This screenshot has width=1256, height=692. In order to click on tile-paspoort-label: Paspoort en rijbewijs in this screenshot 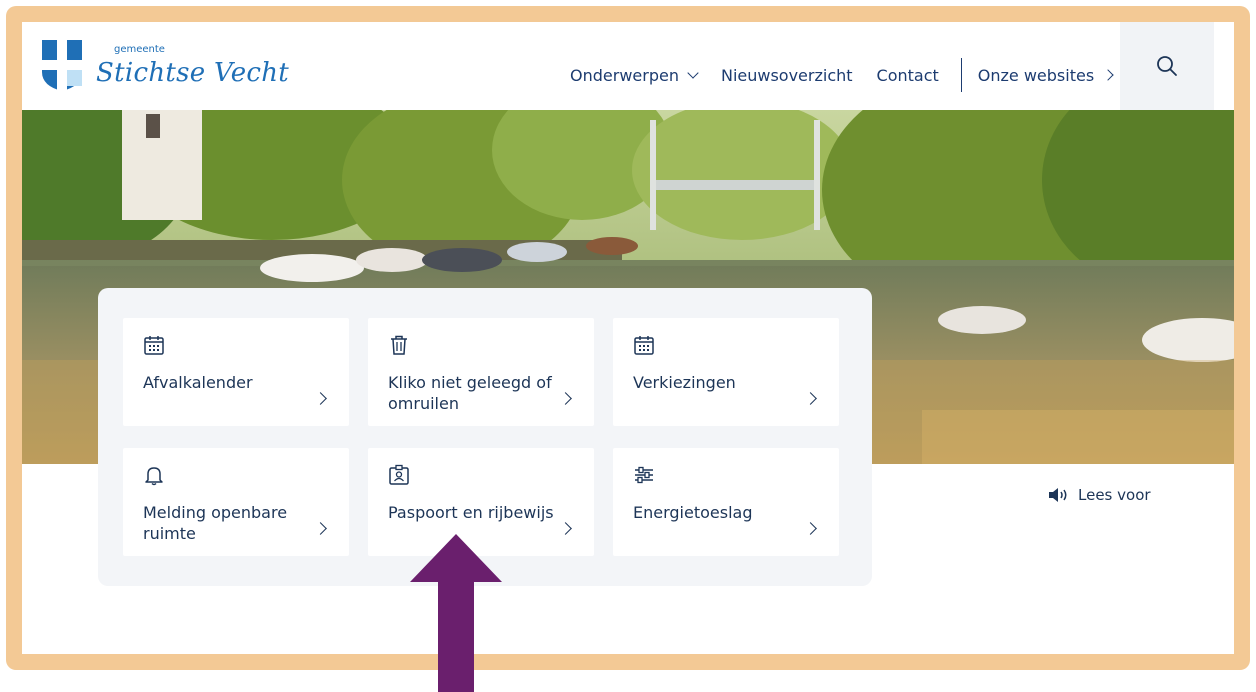, I will do `click(471, 512)`.